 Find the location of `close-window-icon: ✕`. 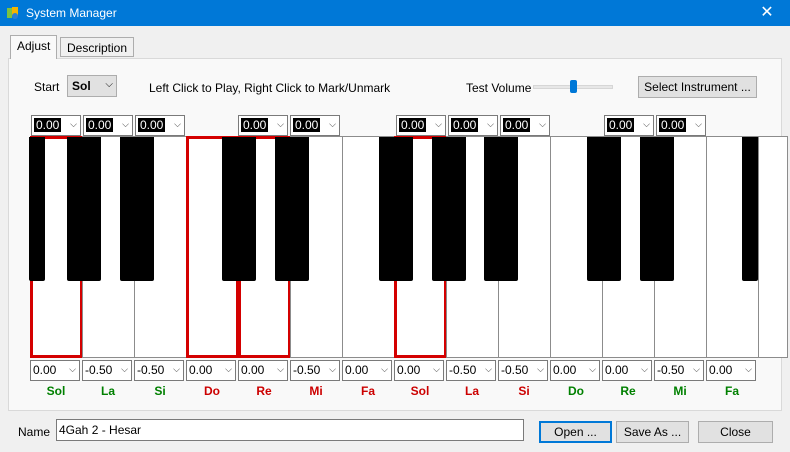

close-window-icon: ✕ is located at coordinates (767, 13).